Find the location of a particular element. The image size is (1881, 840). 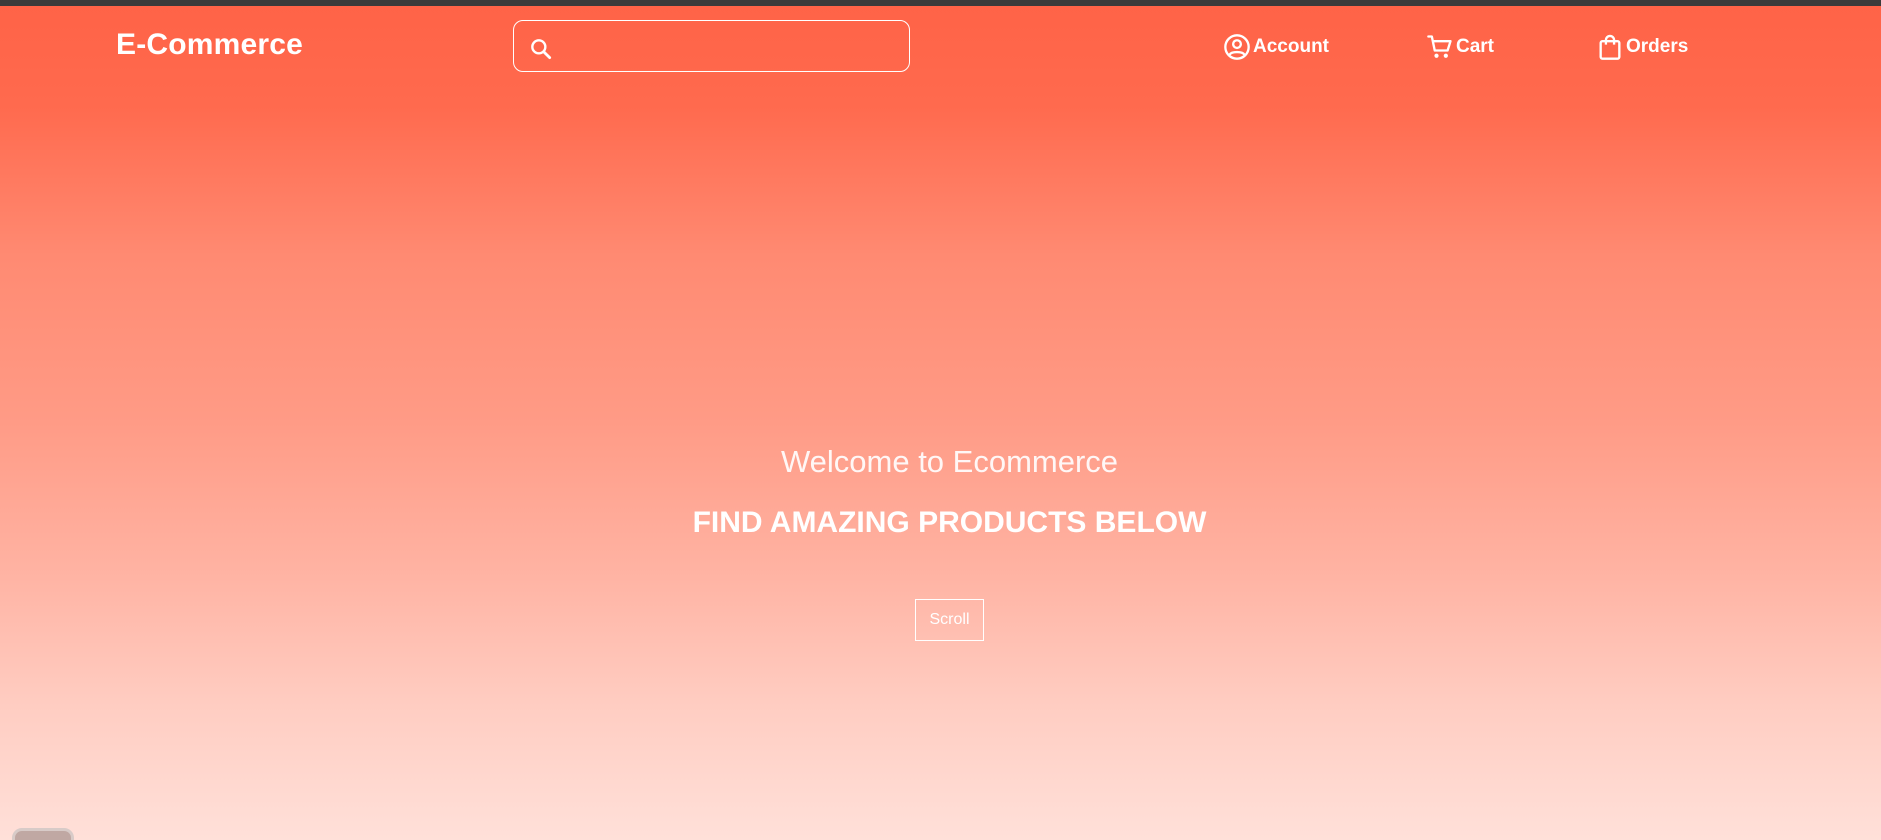

nav-orders: Orders is located at coordinates (1642, 47).